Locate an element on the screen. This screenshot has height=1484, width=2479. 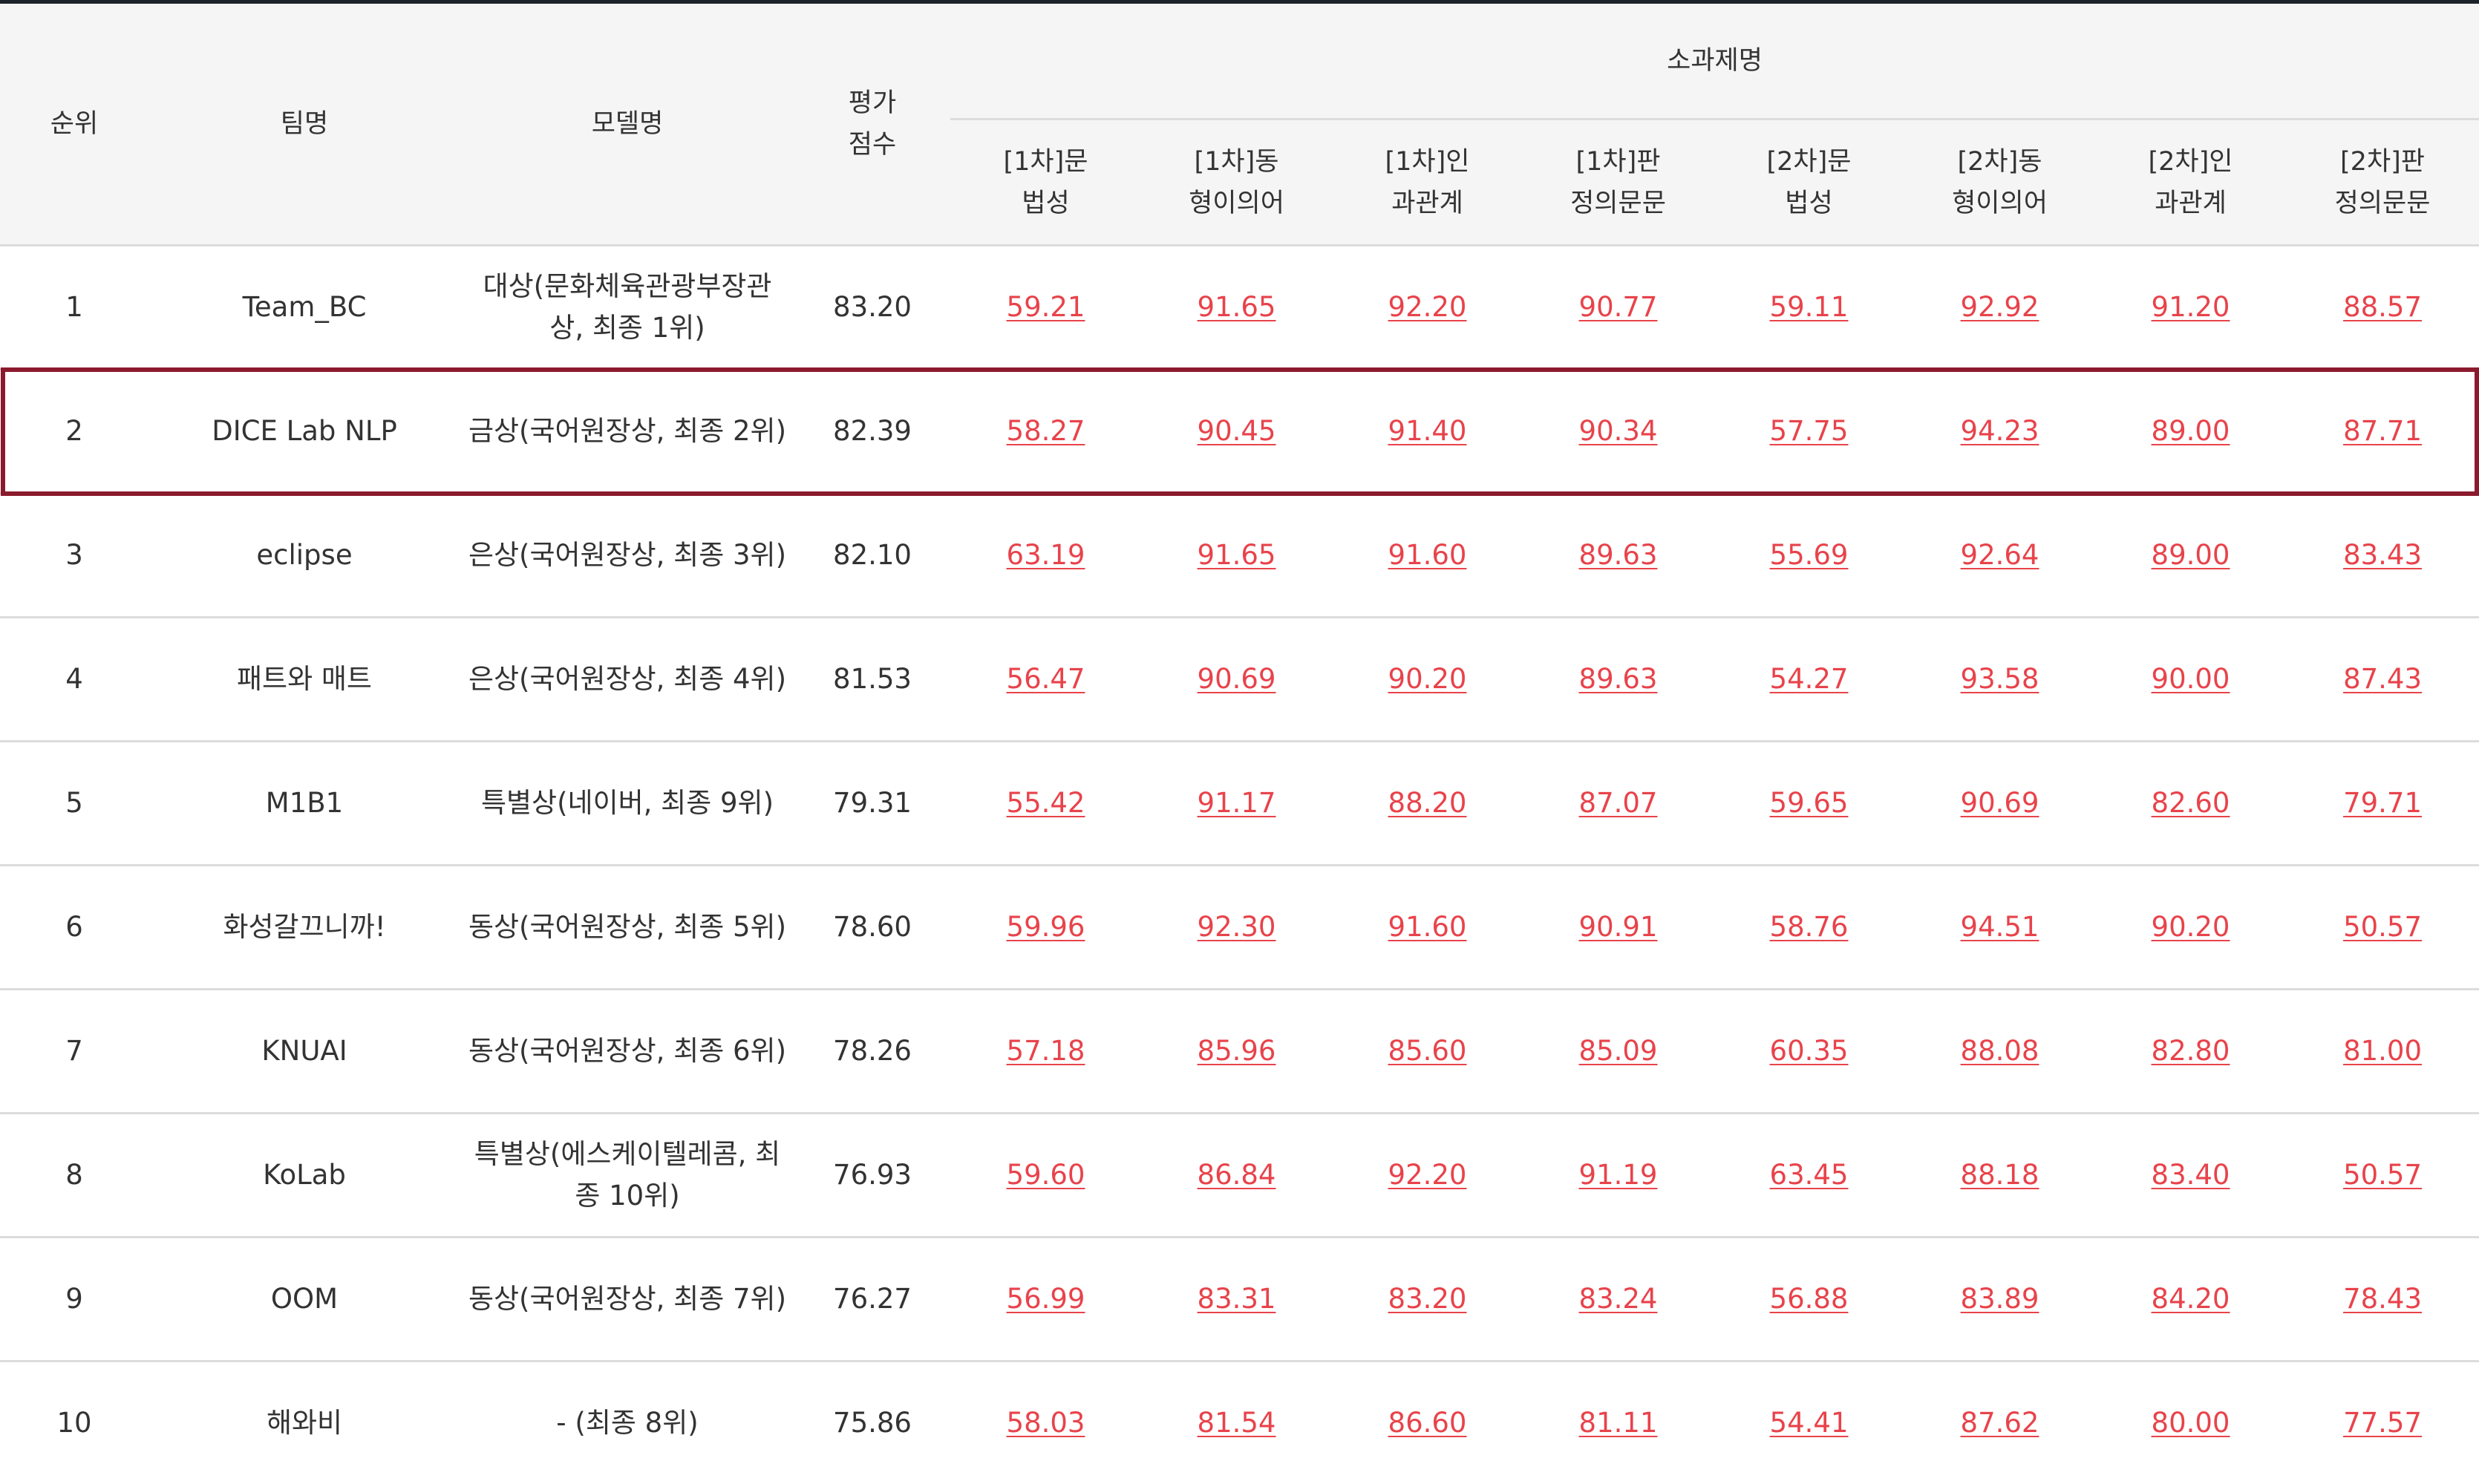
subscore-link: 87.43 is located at coordinates (2382, 679).